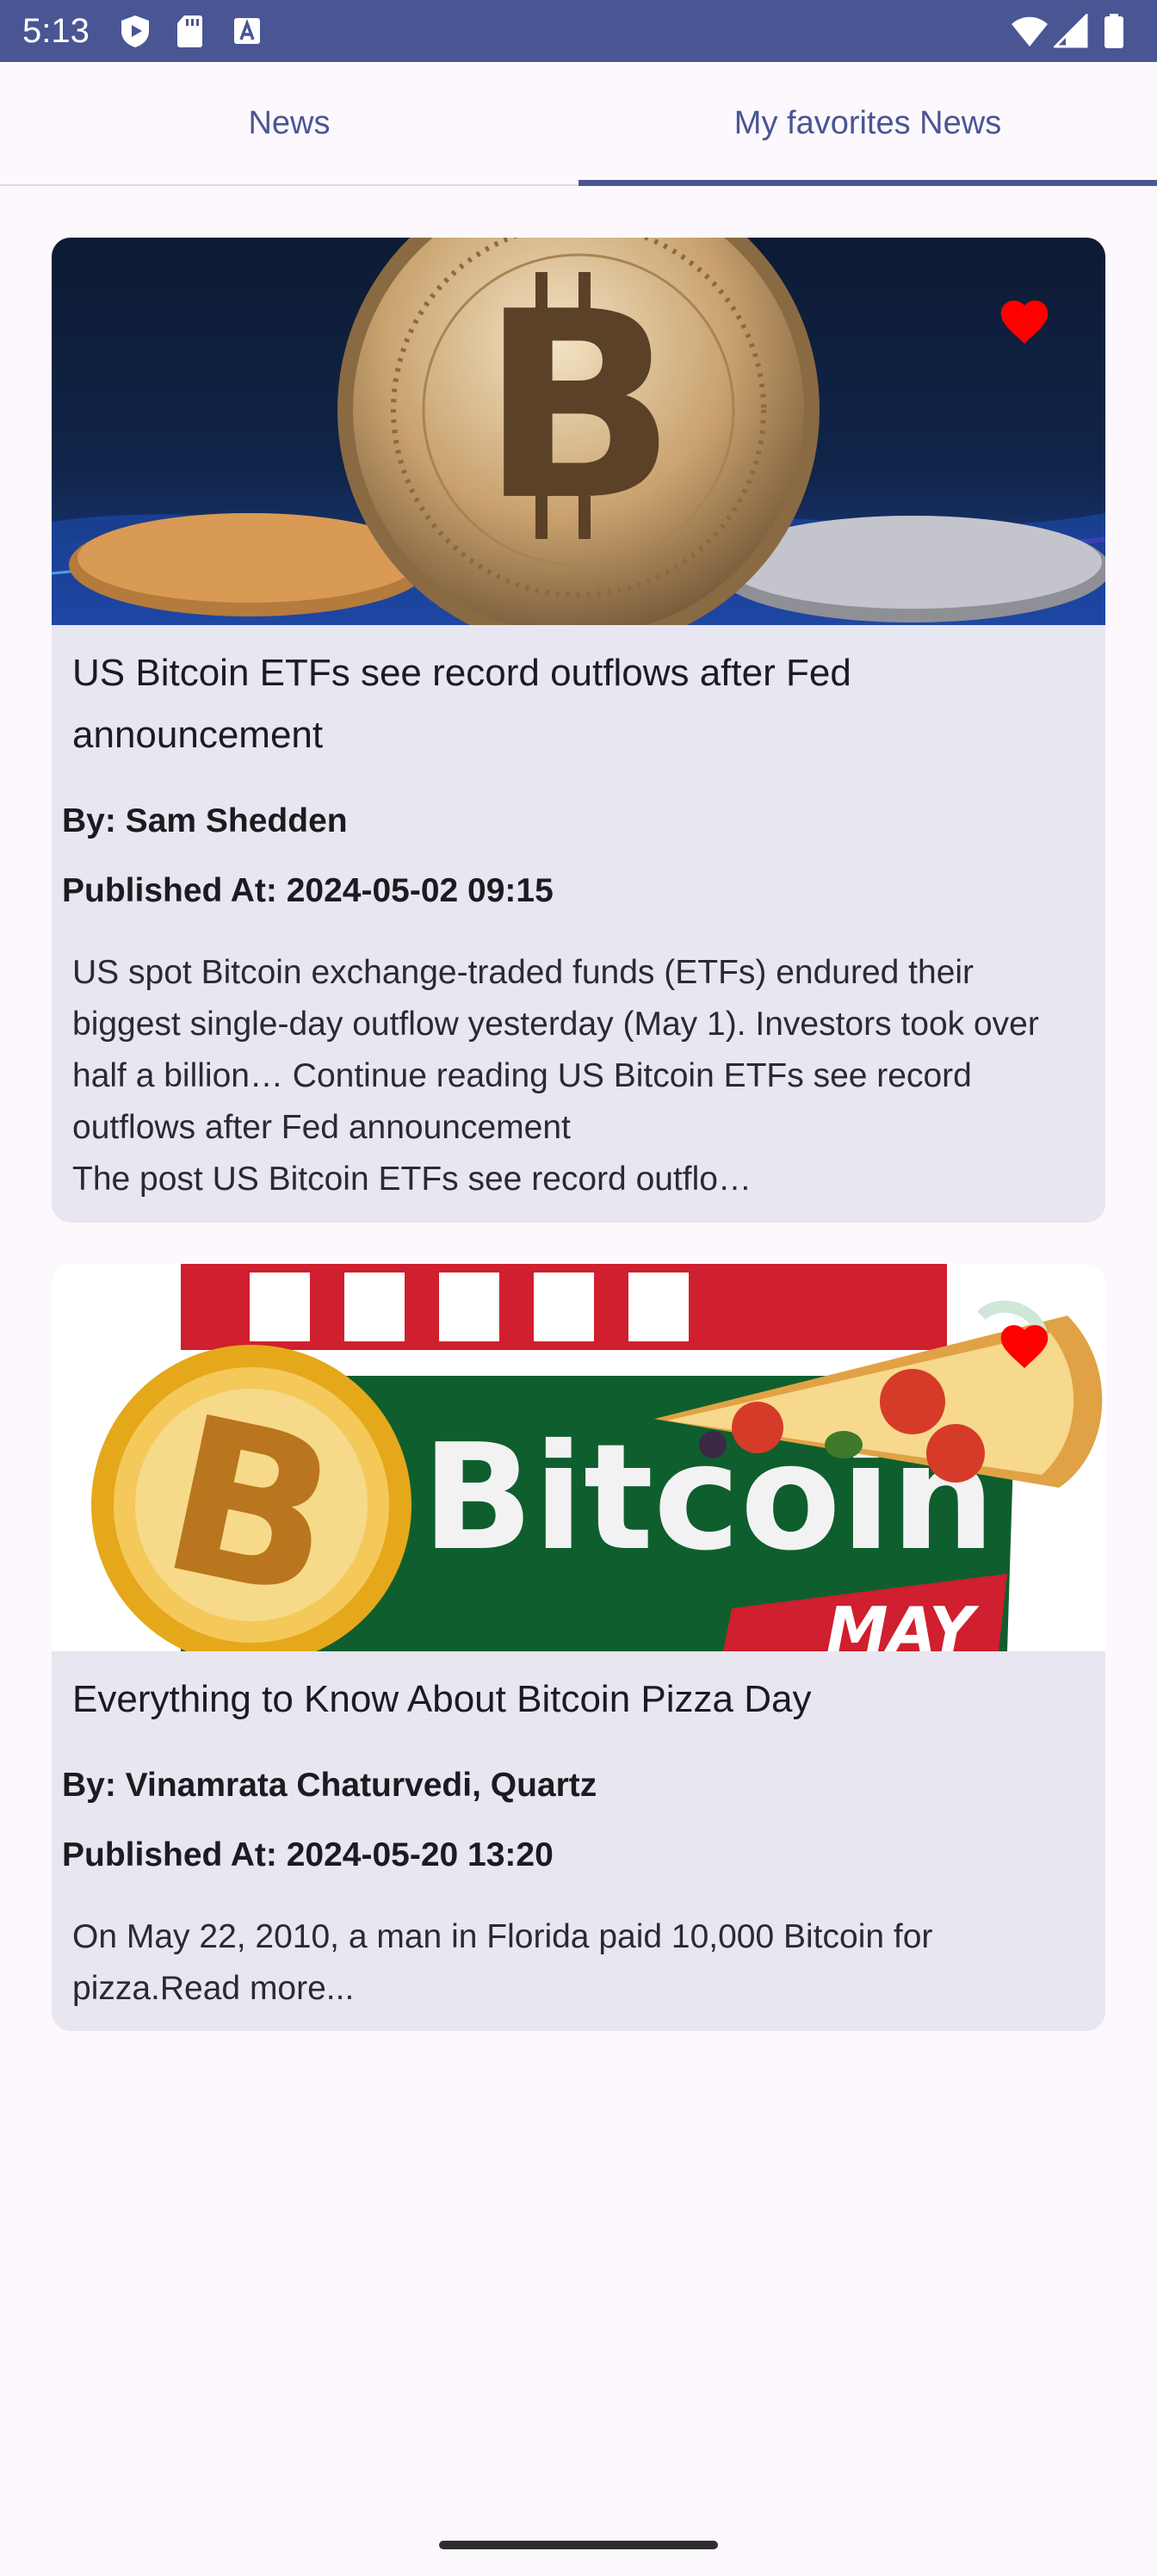  I want to click on status-system-icons, so click(1071, 31).